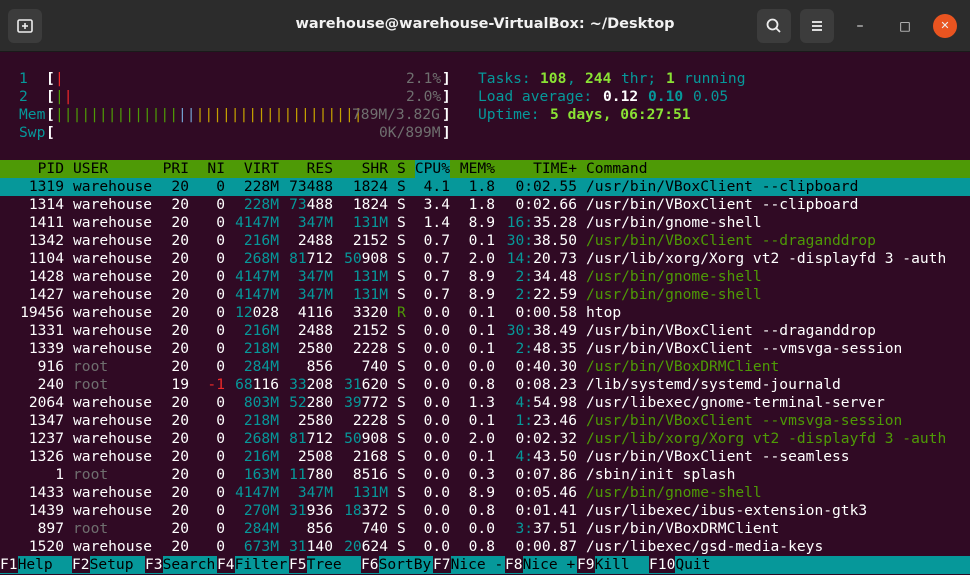 This screenshot has height=575, width=970. I want to click on fkey-quit-button: F10Quit, so click(685, 565).